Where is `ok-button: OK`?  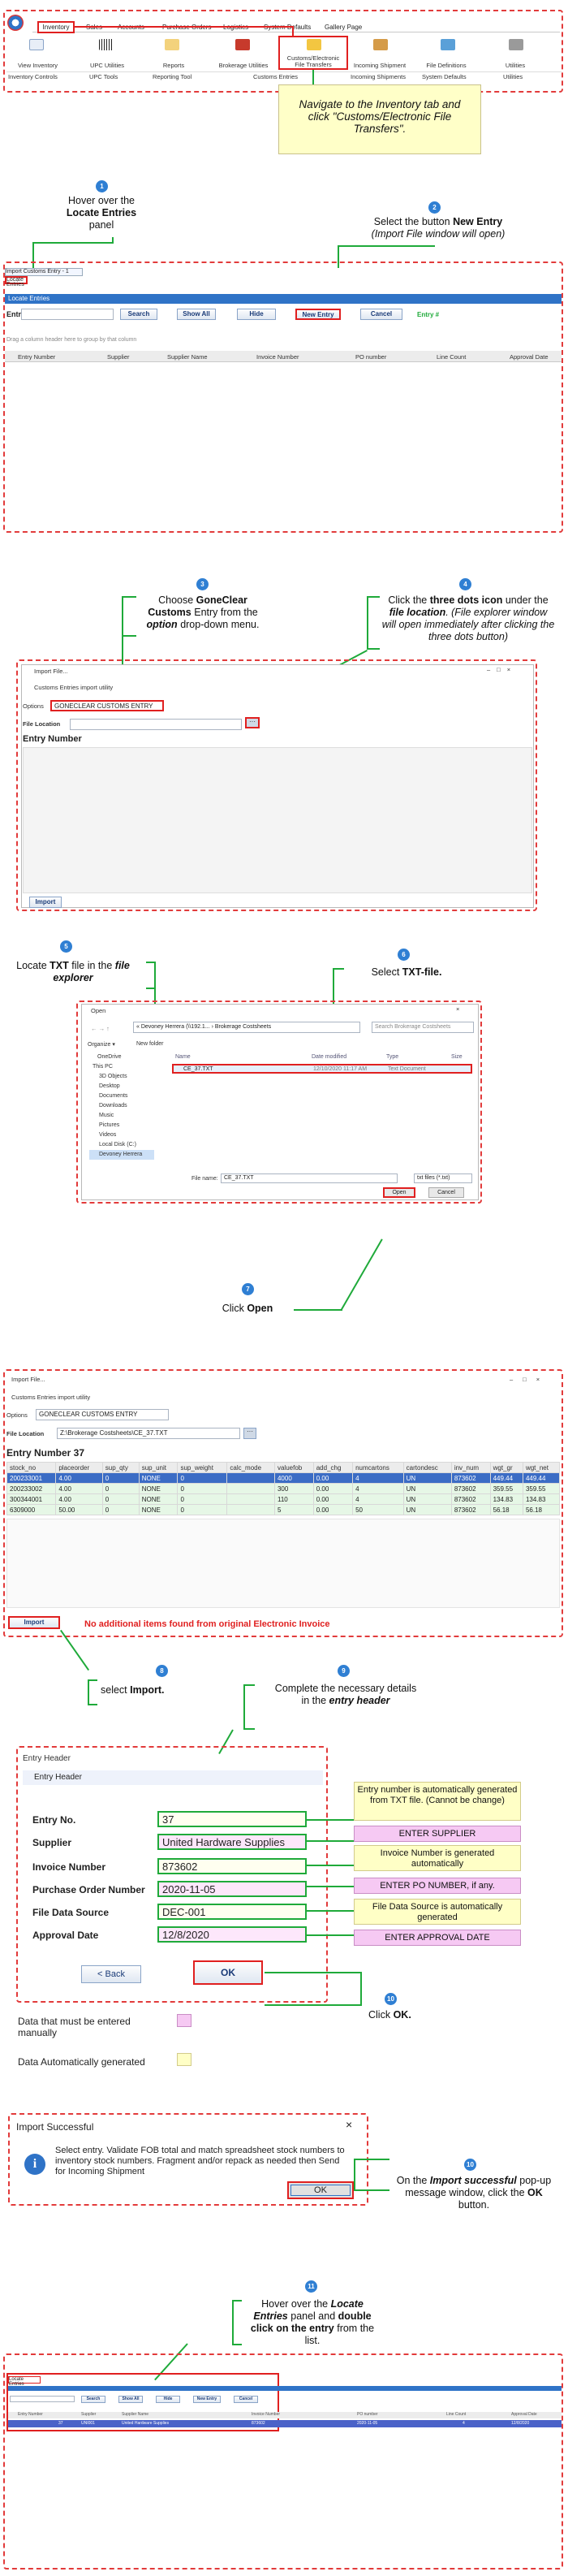 ok-button: OK is located at coordinates (228, 1973).